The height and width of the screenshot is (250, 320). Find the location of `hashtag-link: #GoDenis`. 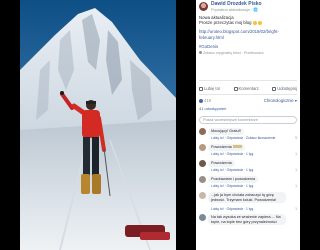

hashtag-link: #GoDenis is located at coordinates (249, 46).